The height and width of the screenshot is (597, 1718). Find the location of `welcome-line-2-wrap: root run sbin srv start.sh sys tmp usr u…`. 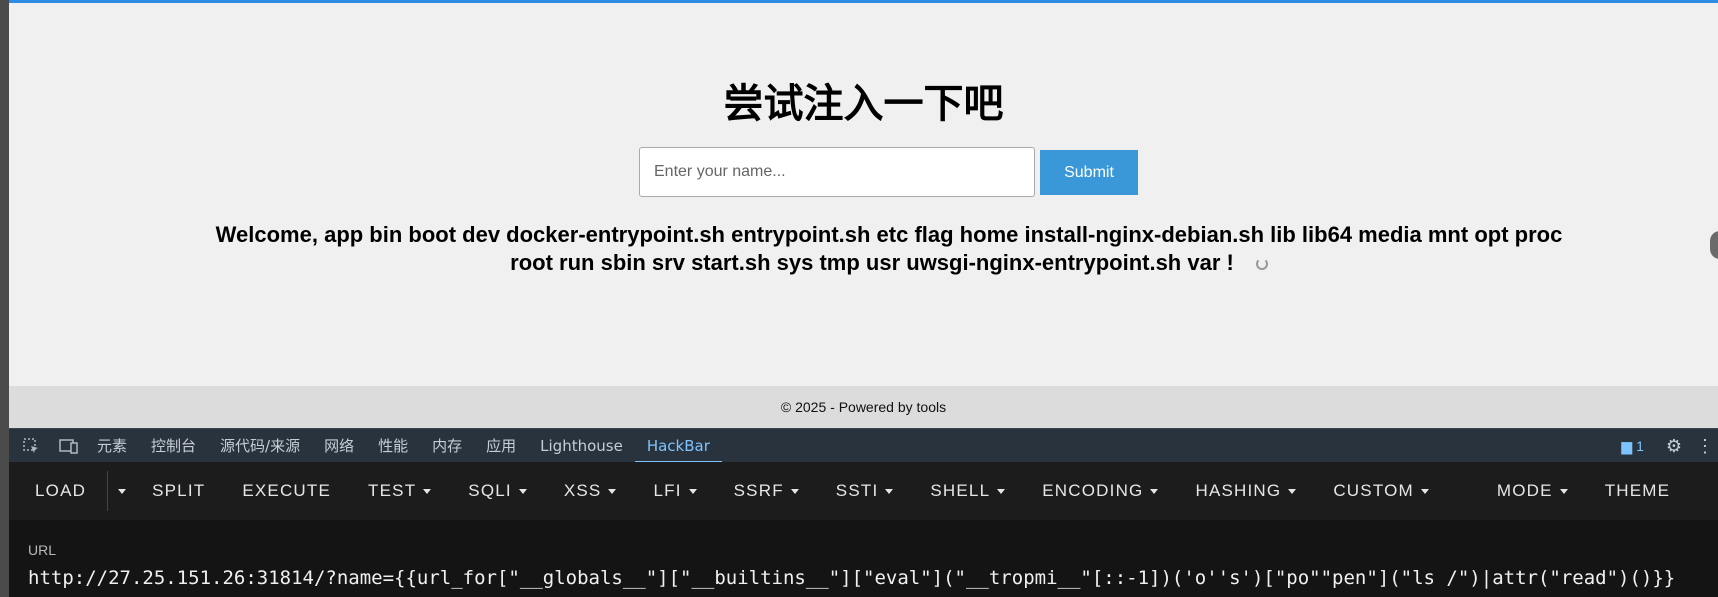

welcome-line-2-wrap: root run sbin srv start.sh sys tmp usr u… is located at coordinates (889, 263).